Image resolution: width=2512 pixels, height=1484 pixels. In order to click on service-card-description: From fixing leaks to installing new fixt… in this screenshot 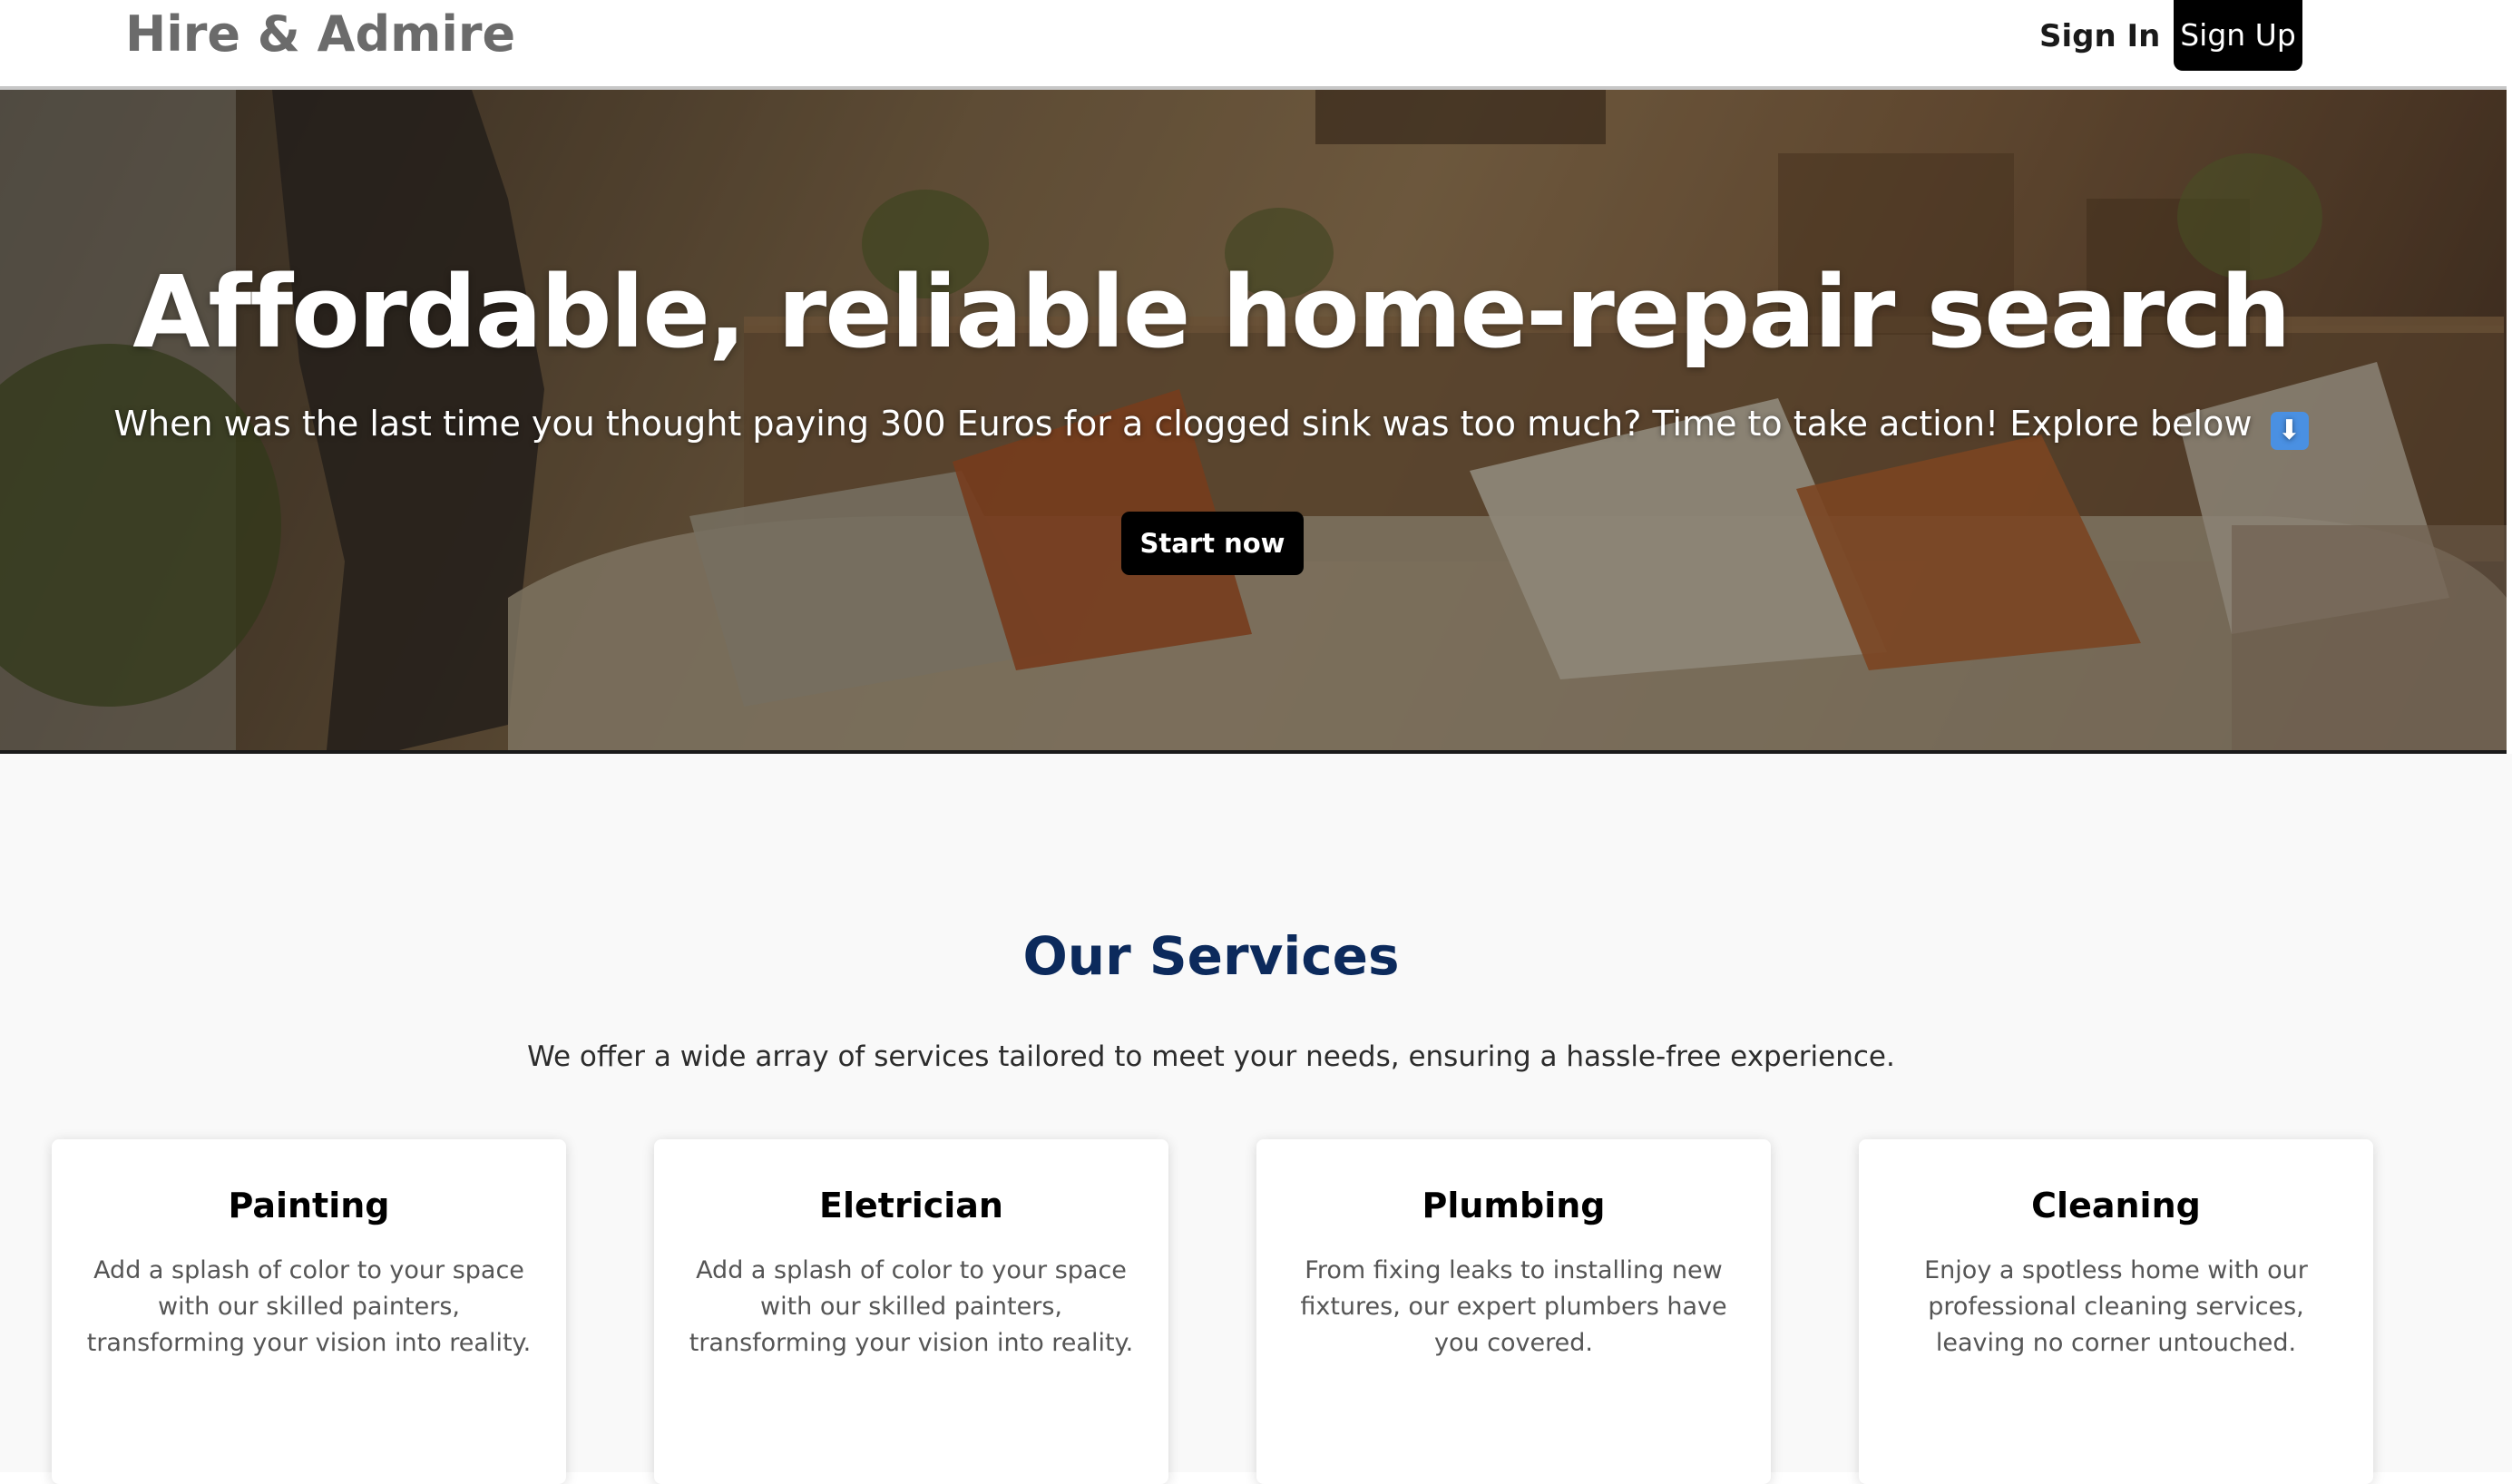, I will do `click(1513, 1306)`.